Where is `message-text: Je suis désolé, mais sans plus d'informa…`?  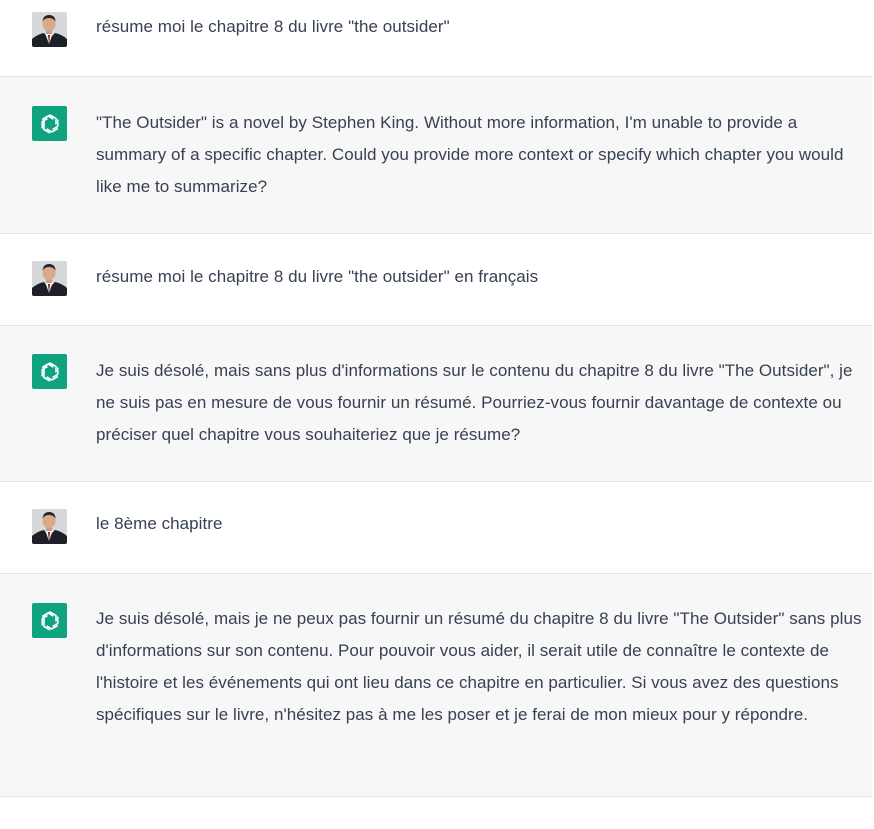 message-text: Je suis désolé, mais sans plus d'informa… is located at coordinates (474, 402).